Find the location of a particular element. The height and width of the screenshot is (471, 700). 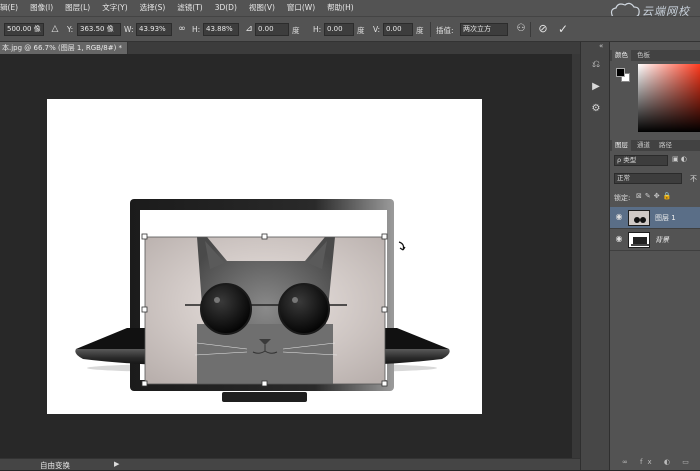

foreground-color-swatch is located at coordinates (620, 72).